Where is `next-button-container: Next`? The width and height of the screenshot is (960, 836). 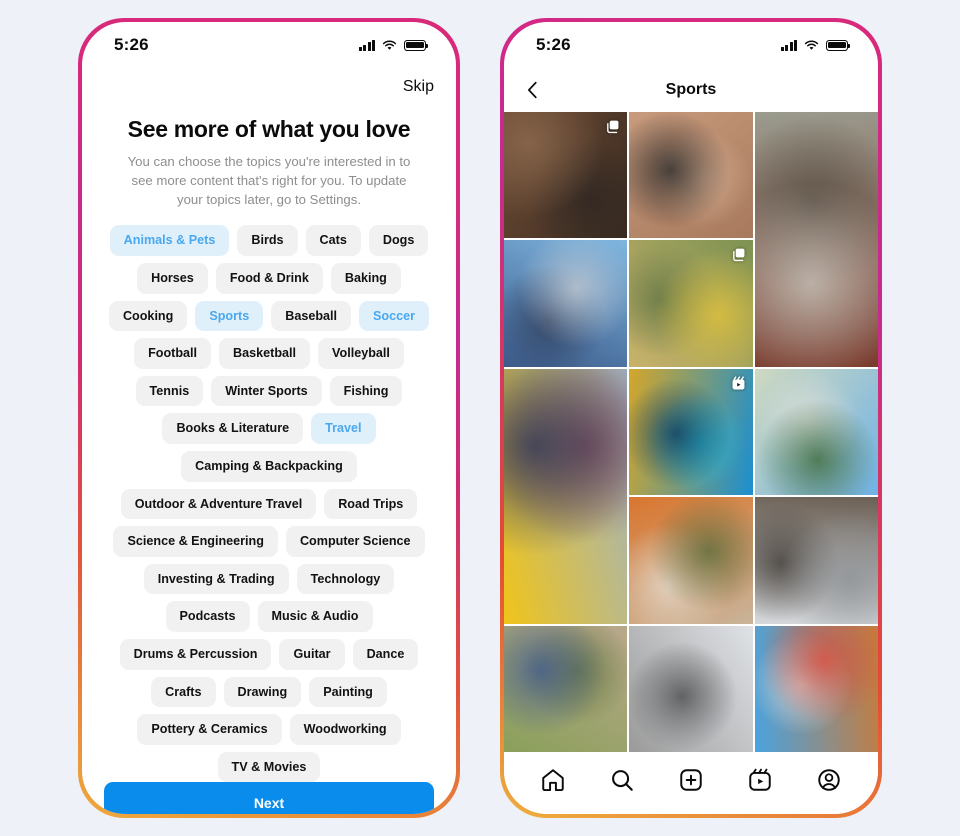 next-button-container: Next is located at coordinates (269, 798).